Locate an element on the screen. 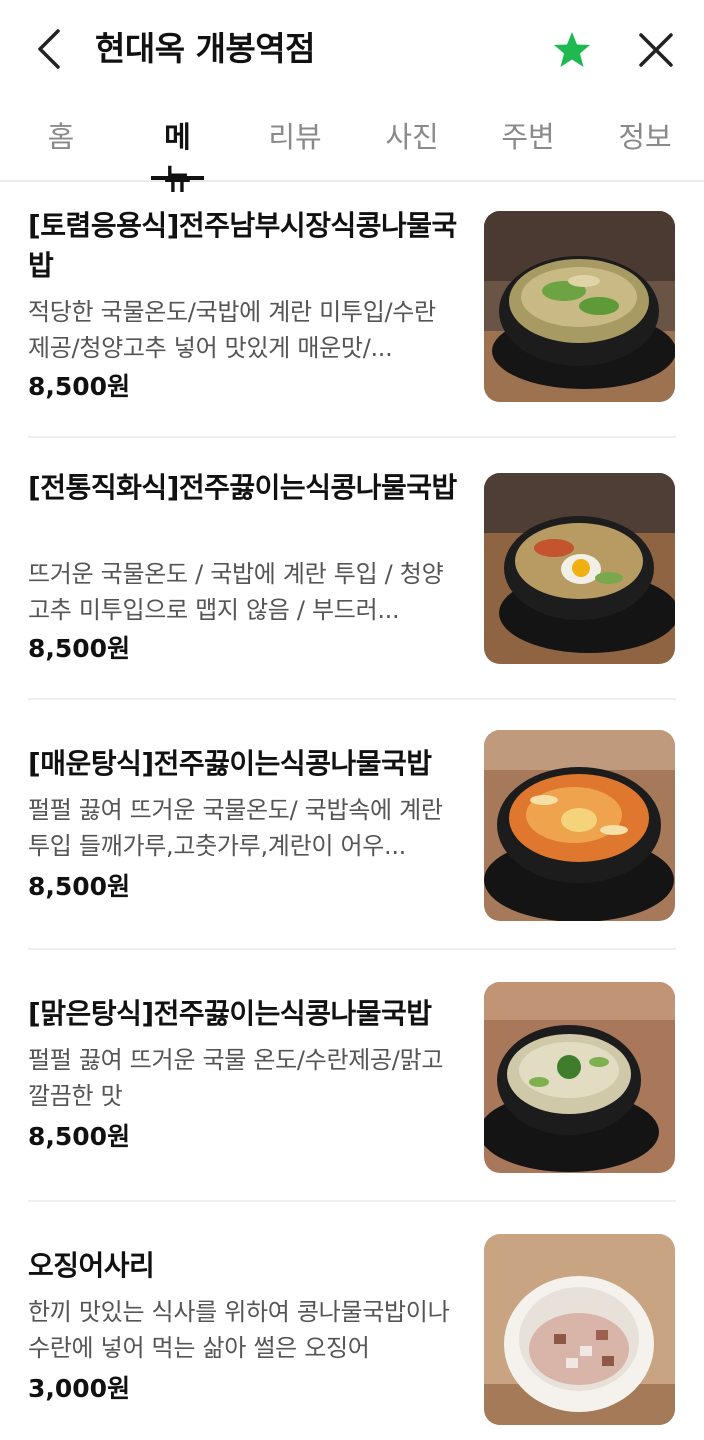 Image resolution: width=704 pixels, height=1440 pixels. tab-photos: 사진 is located at coordinates (412, 148).